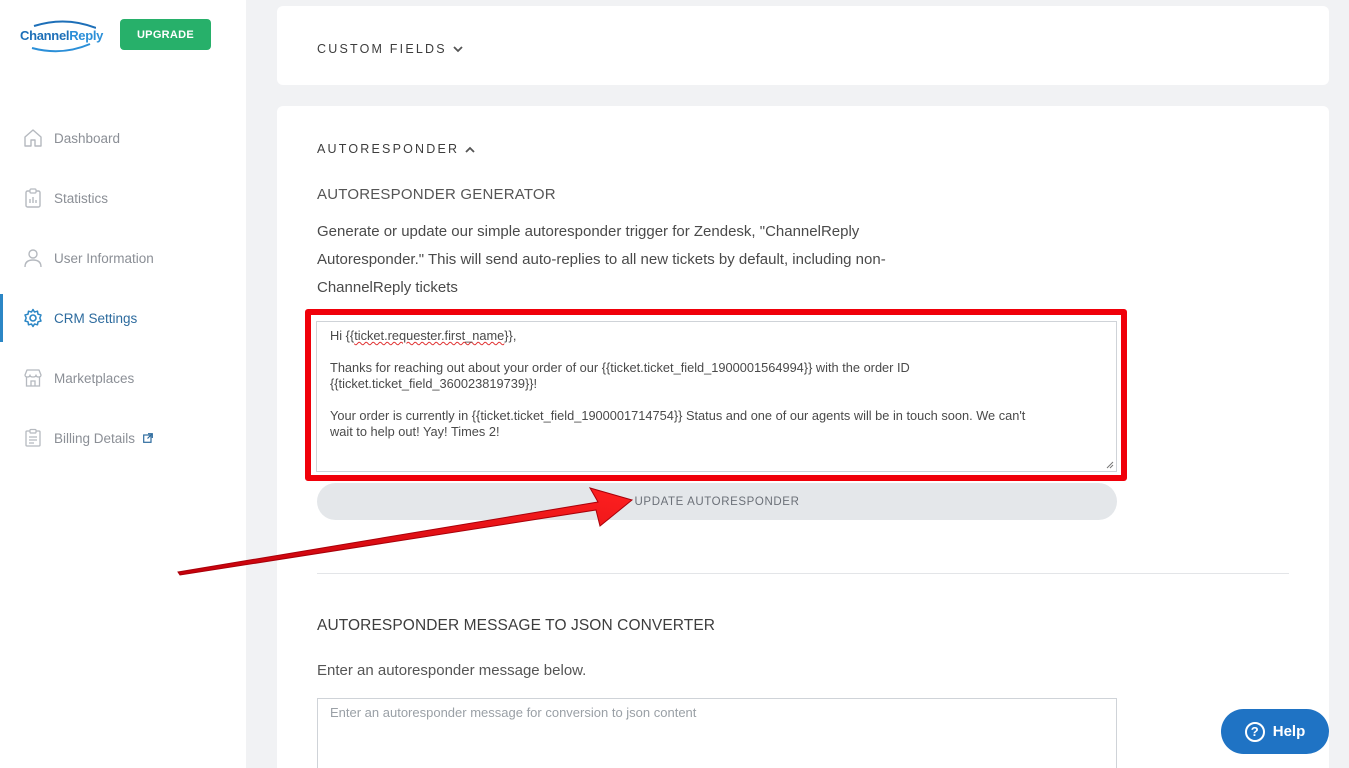 The image size is (1349, 768). What do you see at coordinates (516, 625) in the screenshot?
I see `converter-heading: AUTORESPONDER MESSAGE TO JSON CONVERTER` at bounding box center [516, 625].